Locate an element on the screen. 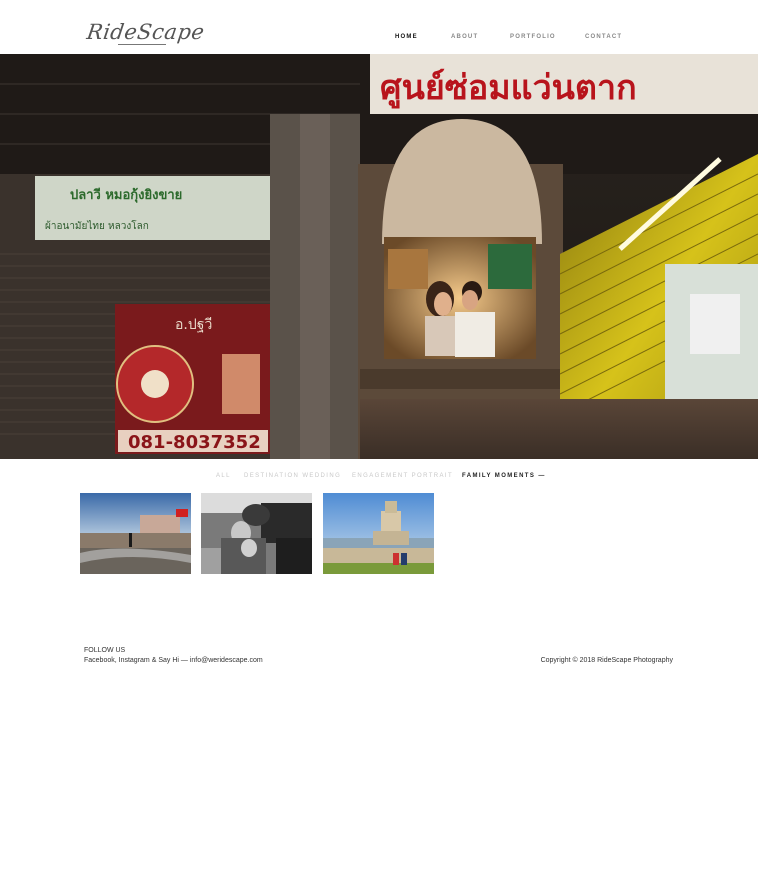  gallery-thumb-family-bw is located at coordinates (256, 533).